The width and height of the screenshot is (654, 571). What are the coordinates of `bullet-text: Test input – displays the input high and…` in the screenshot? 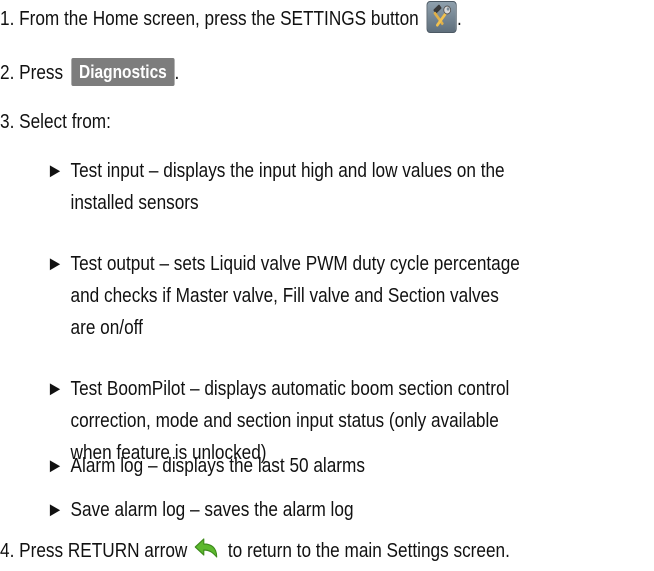 It's located at (287, 171).